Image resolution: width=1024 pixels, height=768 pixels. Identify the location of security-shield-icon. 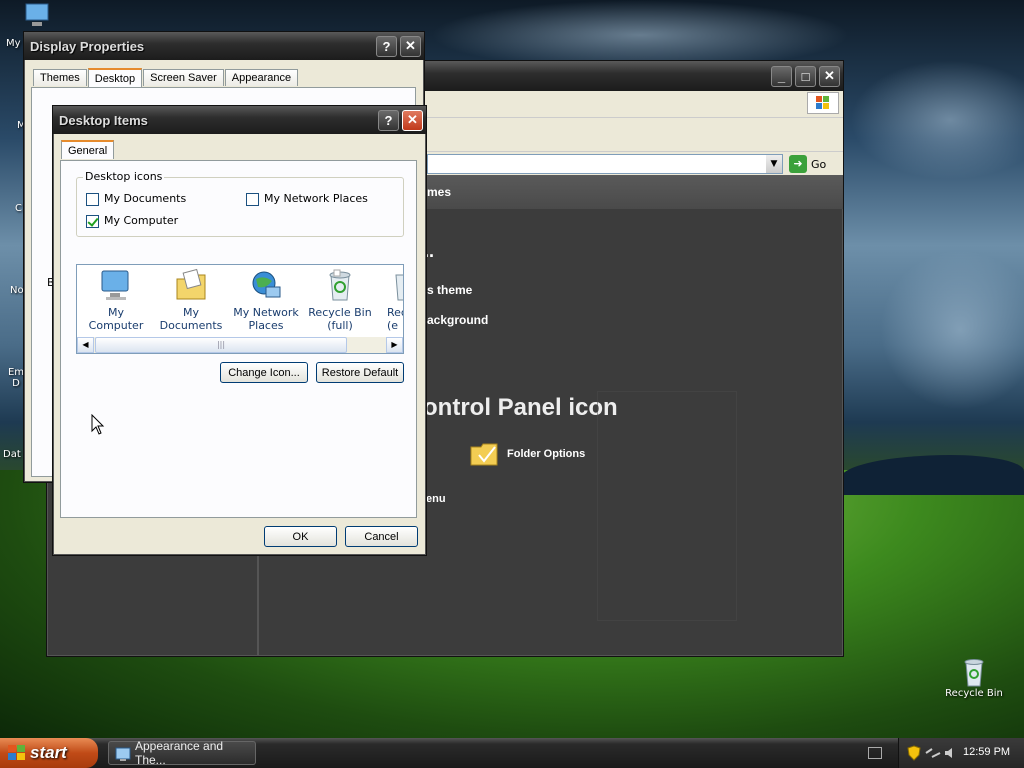
(914, 753).